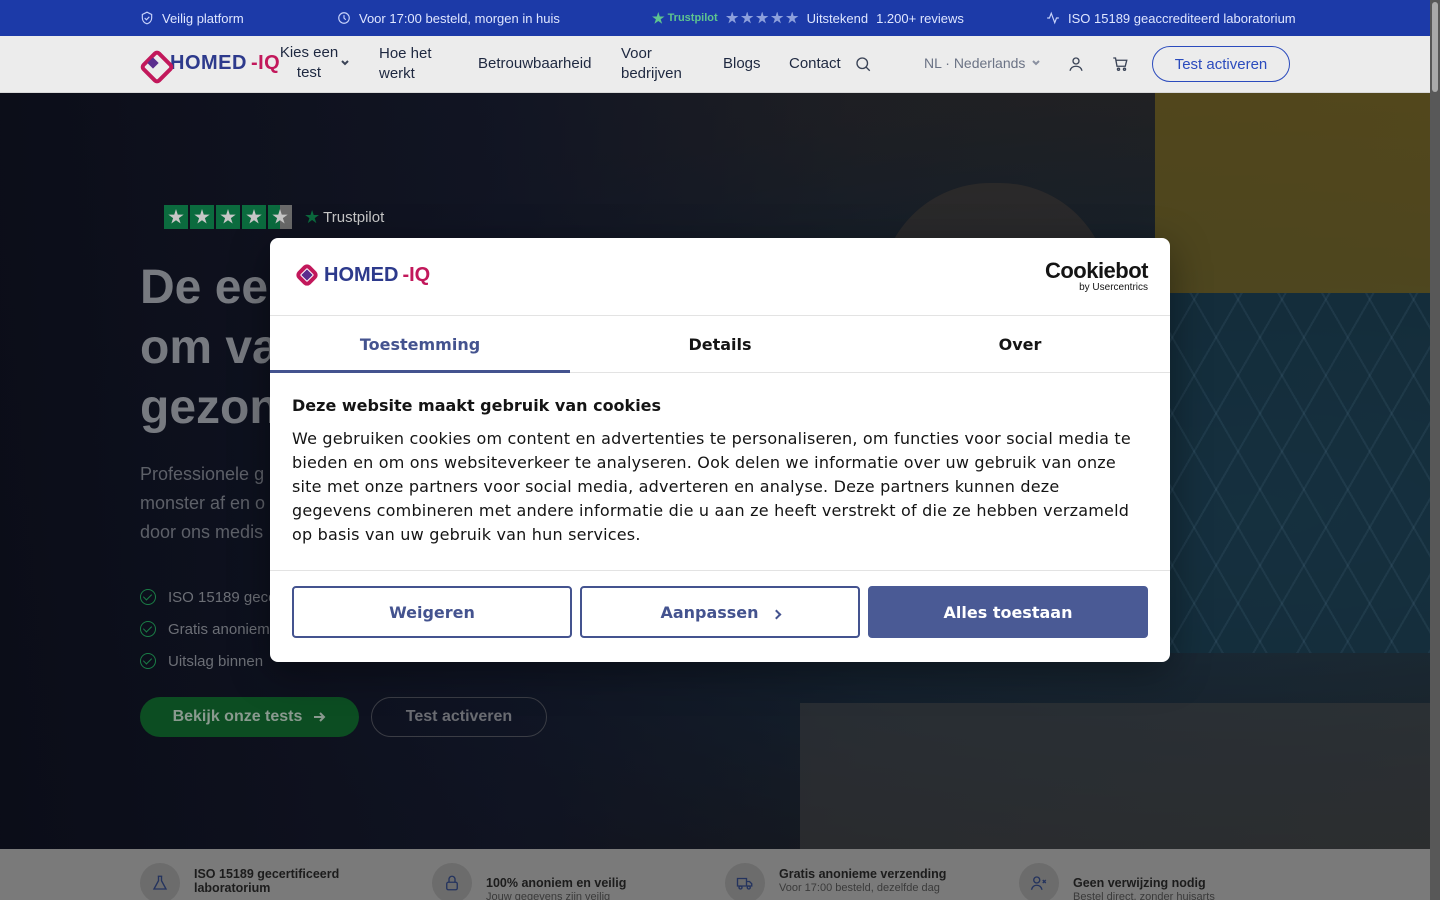 The height and width of the screenshot is (900, 1440). Describe the element at coordinates (709, 612) in the screenshot. I see `customize-label: Aanpassen` at that location.